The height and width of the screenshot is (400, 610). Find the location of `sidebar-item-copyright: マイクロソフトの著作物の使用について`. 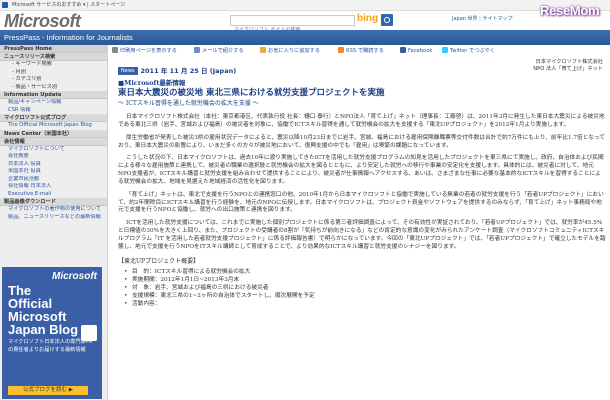

sidebar-item-copyright: マイクロソフトの著作物の使用について is located at coordinates (53, 210).